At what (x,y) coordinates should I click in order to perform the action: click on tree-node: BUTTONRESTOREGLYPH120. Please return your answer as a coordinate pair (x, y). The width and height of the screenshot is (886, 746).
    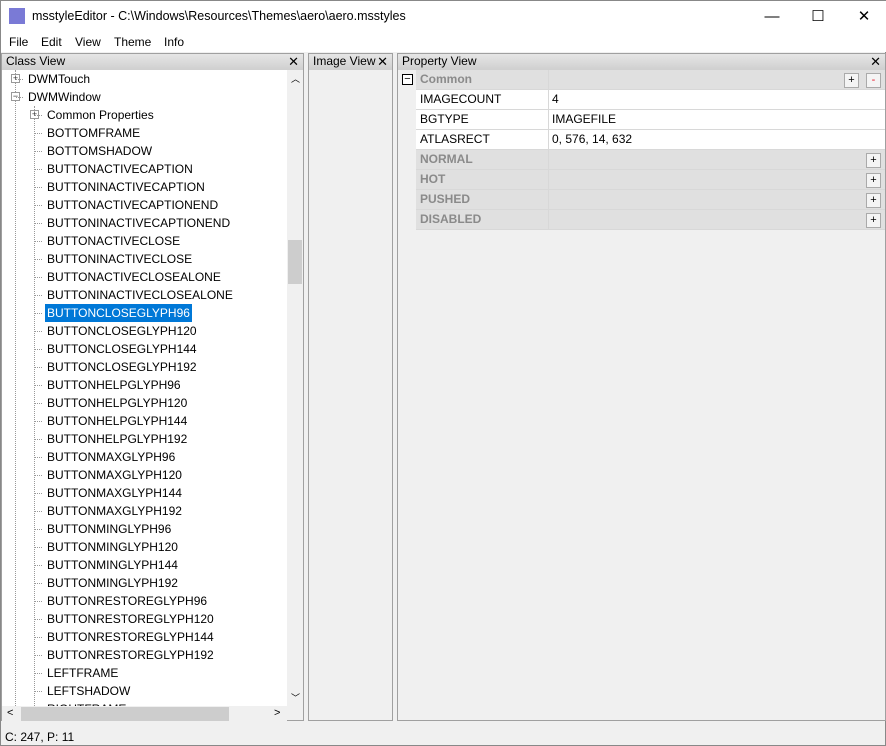
    Looking at the image, I should click on (130, 619).